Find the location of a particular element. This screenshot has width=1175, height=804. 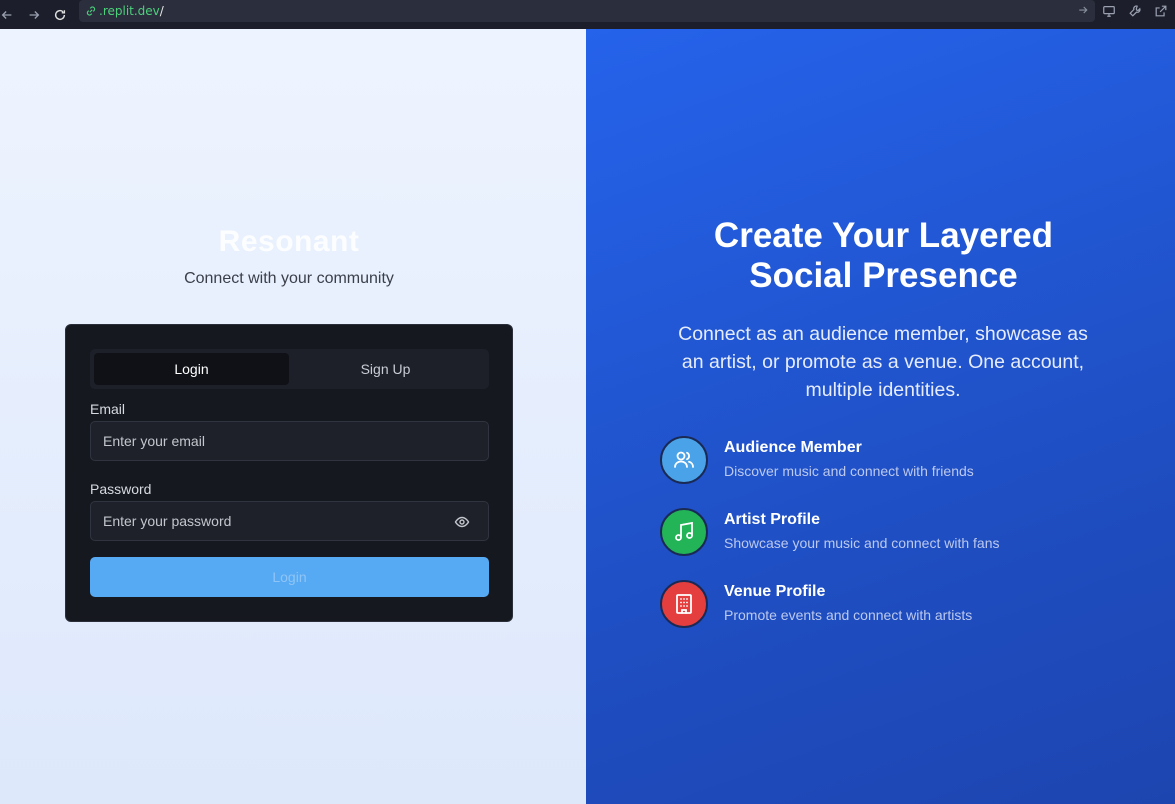

password-label: Password is located at coordinates (121, 489).